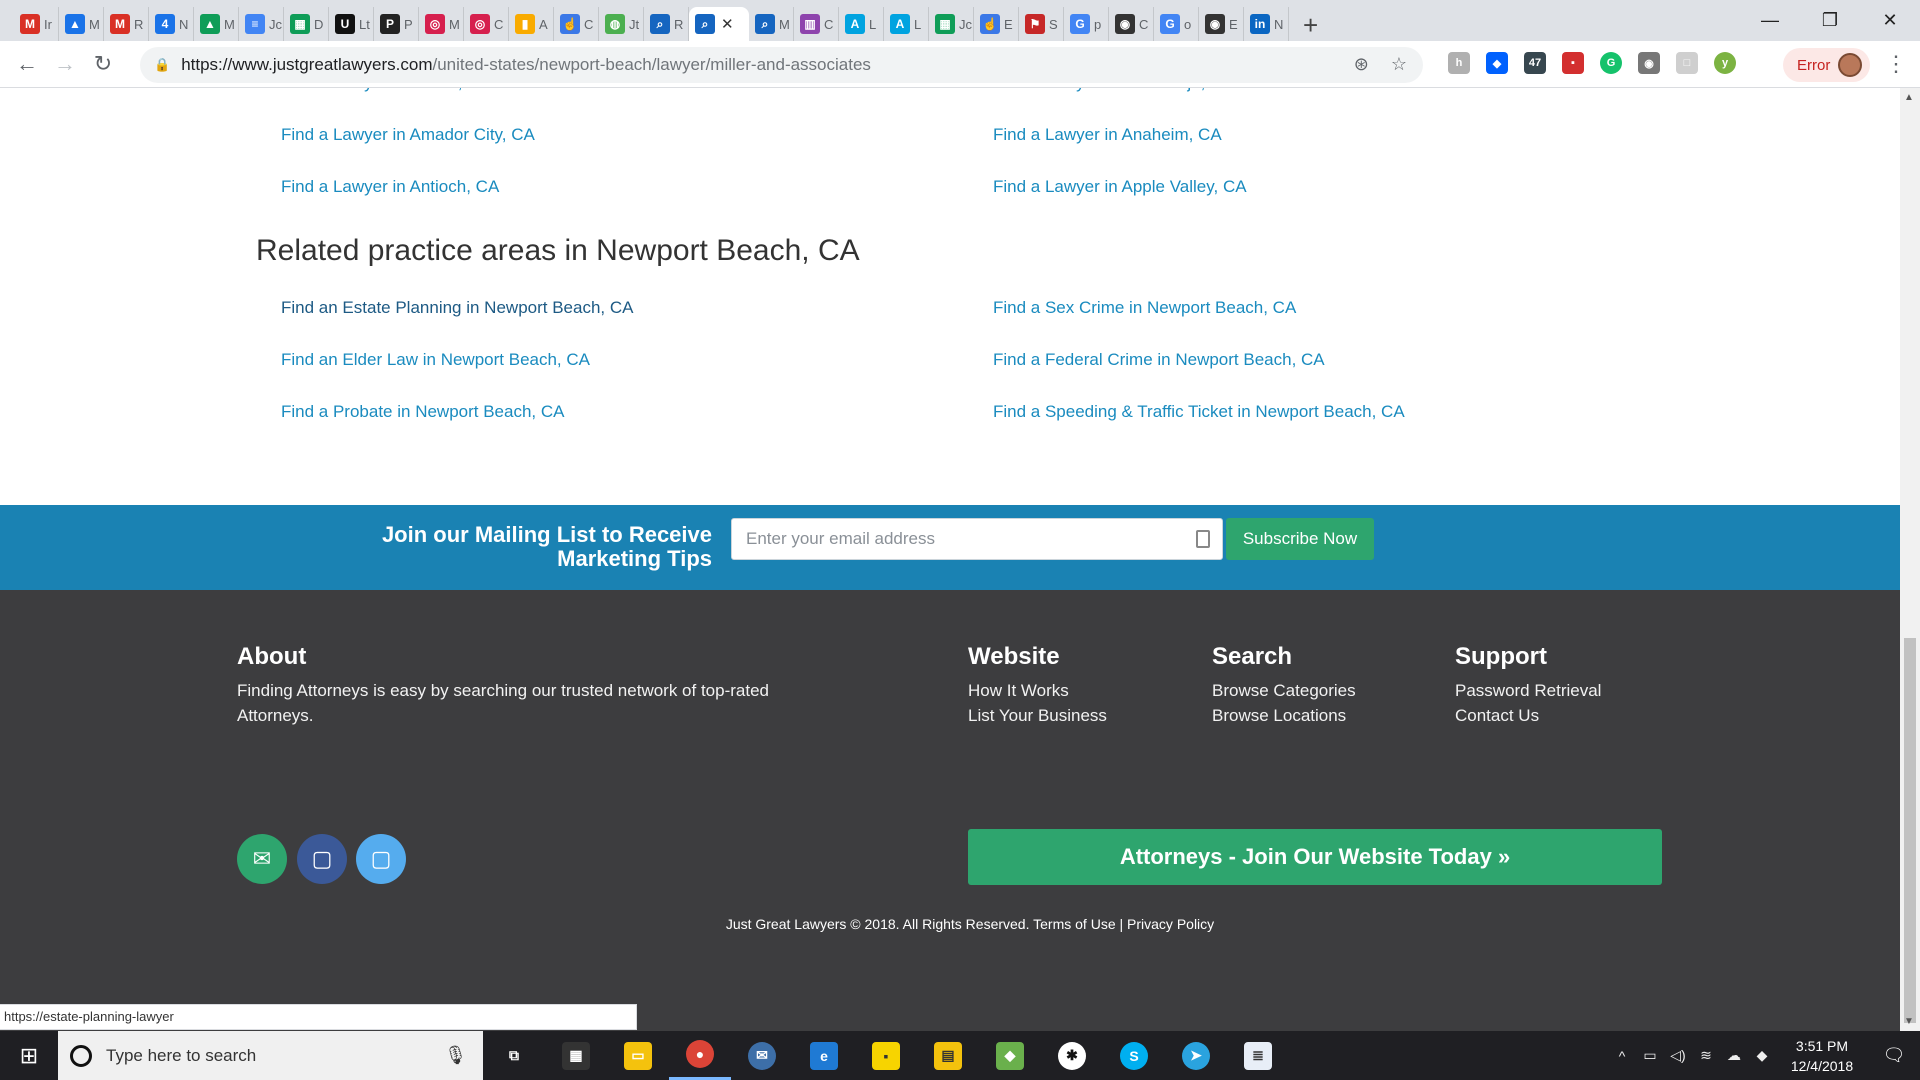 This screenshot has width=1920, height=1080. What do you see at coordinates (1037, 690) in the screenshot?
I see `how-it-works-link: How It Works` at bounding box center [1037, 690].